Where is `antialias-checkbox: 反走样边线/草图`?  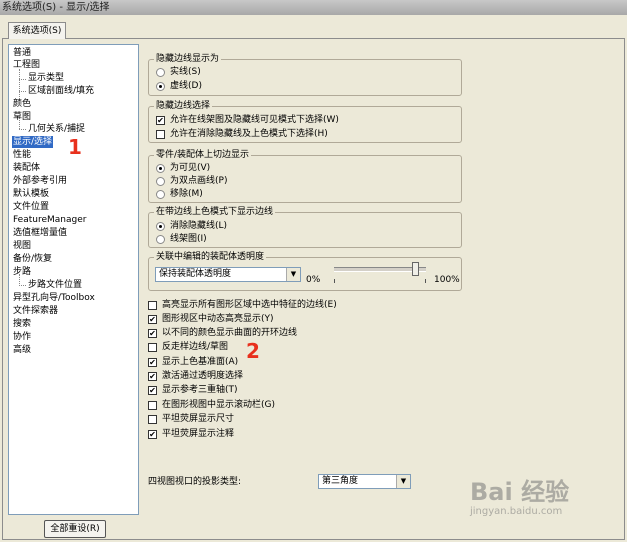
antialias-checkbox: 反走样边线/草图 is located at coordinates (188, 347).